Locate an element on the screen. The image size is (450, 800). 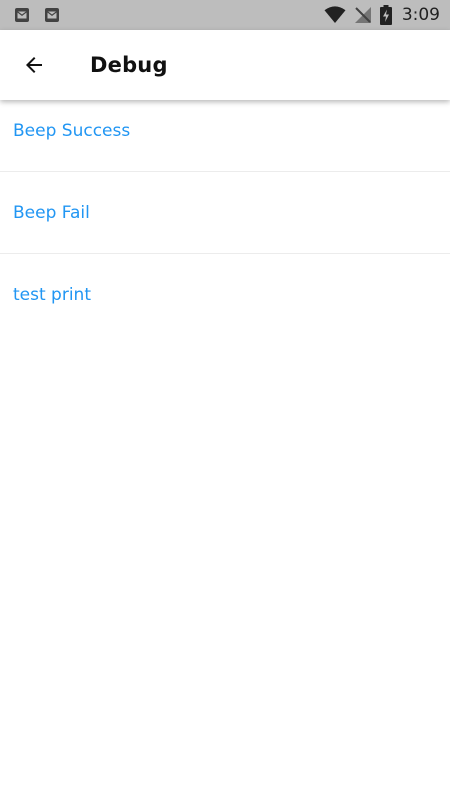
list-item-label: test print is located at coordinates (52, 295).